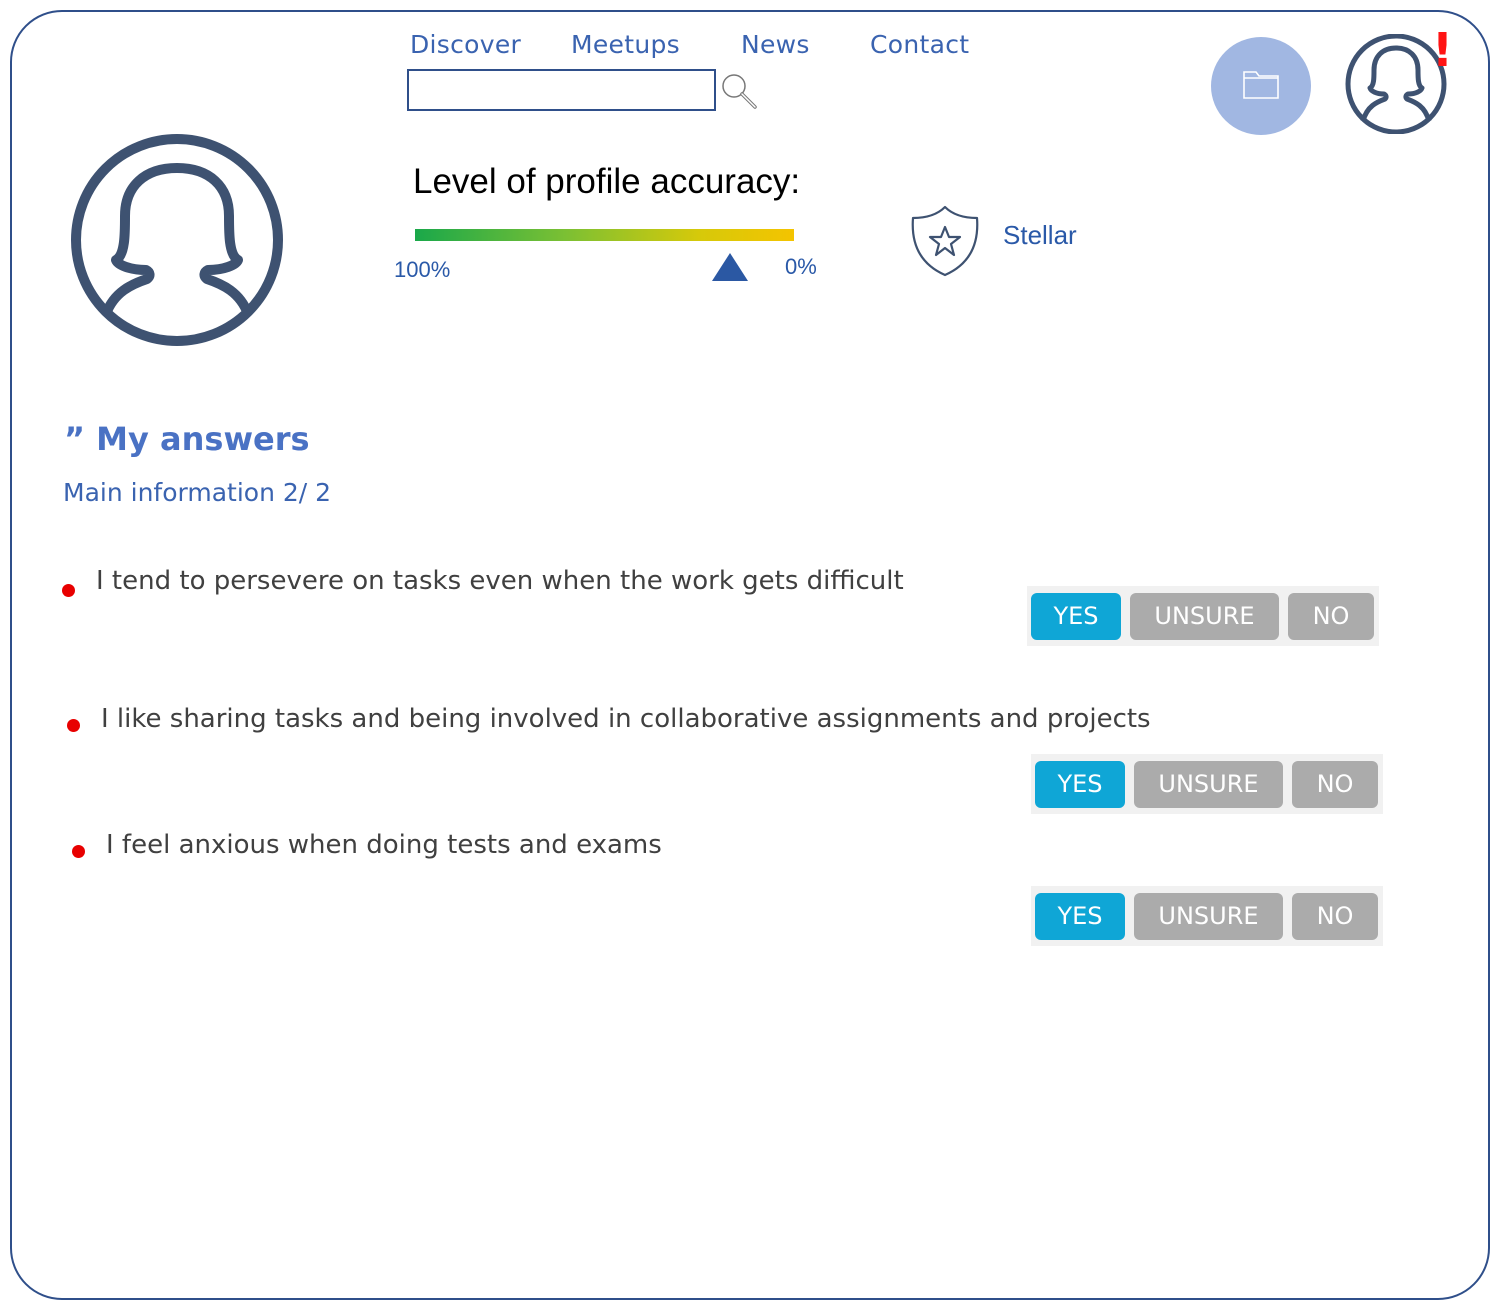 This screenshot has height=1300, width=1496. I want to click on accuracy-marker, so click(729, 267).